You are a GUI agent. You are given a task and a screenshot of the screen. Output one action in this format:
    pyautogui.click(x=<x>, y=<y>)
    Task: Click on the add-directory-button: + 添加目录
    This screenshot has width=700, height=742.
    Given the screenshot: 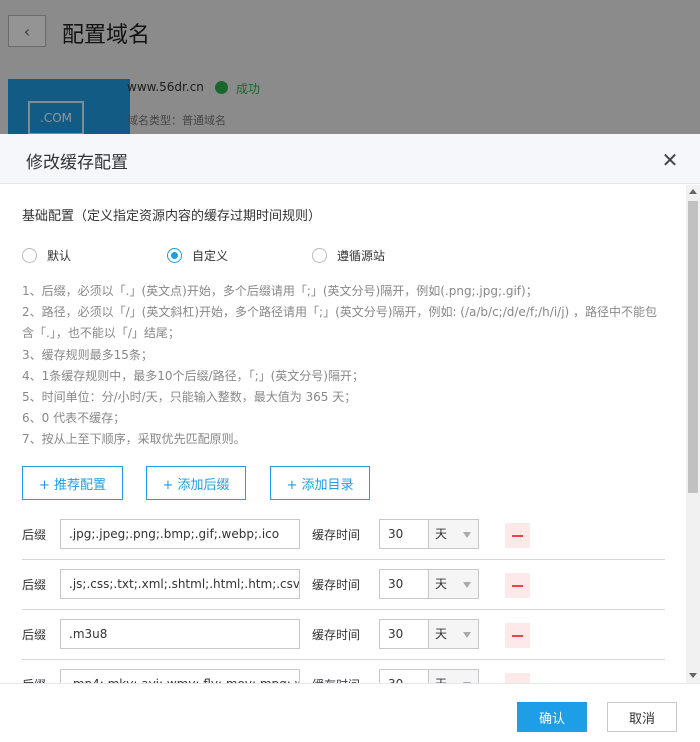 What is the action you would take?
    pyautogui.click(x=320, y=483)
    